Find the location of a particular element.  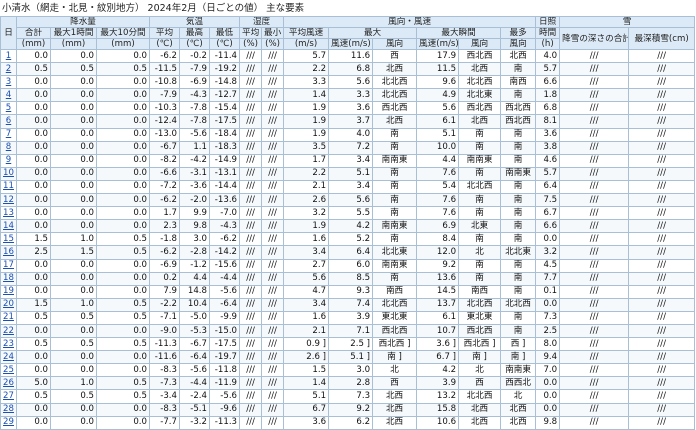

table-cell: 北西 is located at coordinates (518, 56).